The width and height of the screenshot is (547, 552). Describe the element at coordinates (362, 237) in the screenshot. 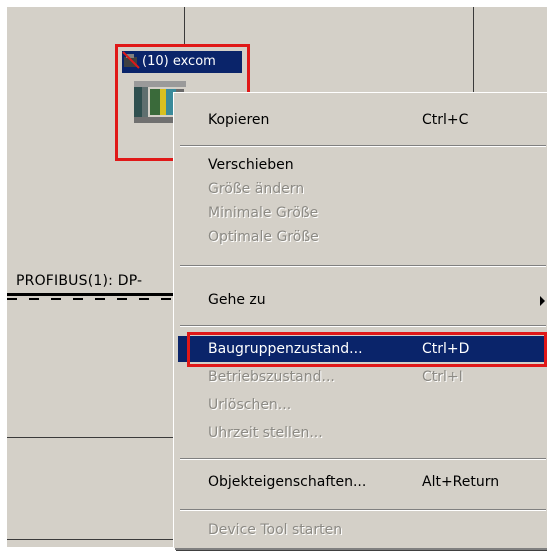

I see `menu-item-optimale-groesse: Optimale Größe` at that location.